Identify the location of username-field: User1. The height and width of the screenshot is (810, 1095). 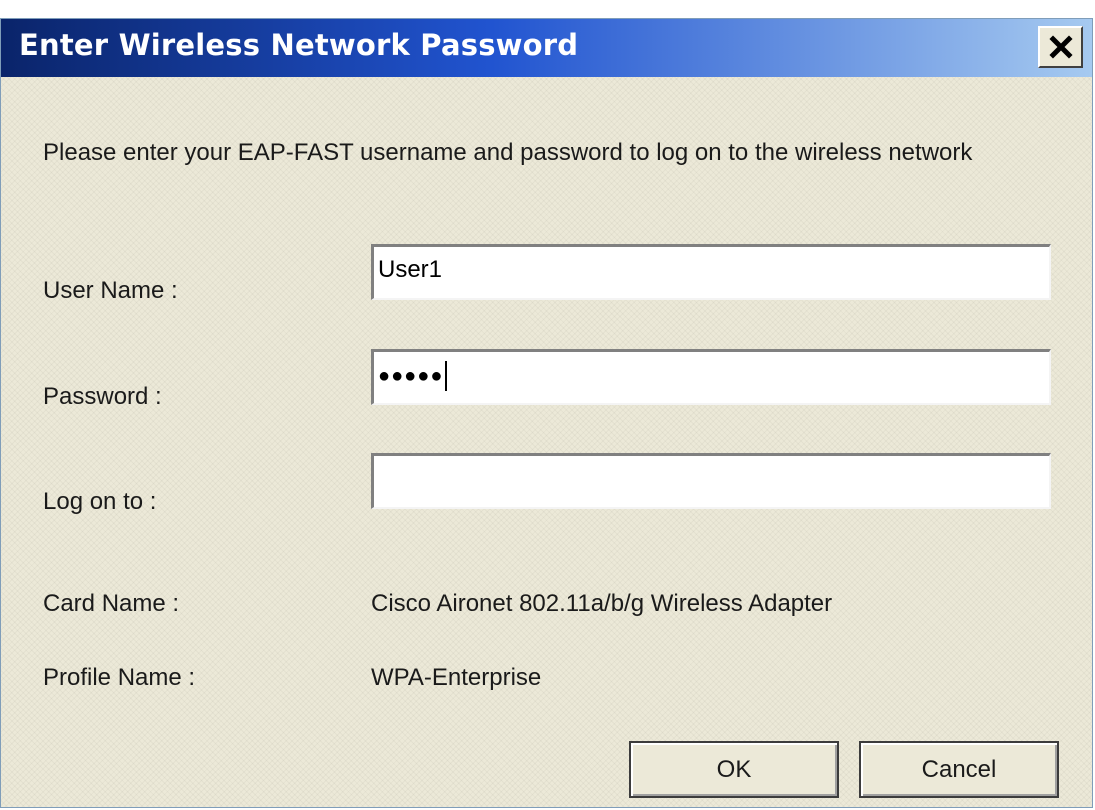
(711, 272).